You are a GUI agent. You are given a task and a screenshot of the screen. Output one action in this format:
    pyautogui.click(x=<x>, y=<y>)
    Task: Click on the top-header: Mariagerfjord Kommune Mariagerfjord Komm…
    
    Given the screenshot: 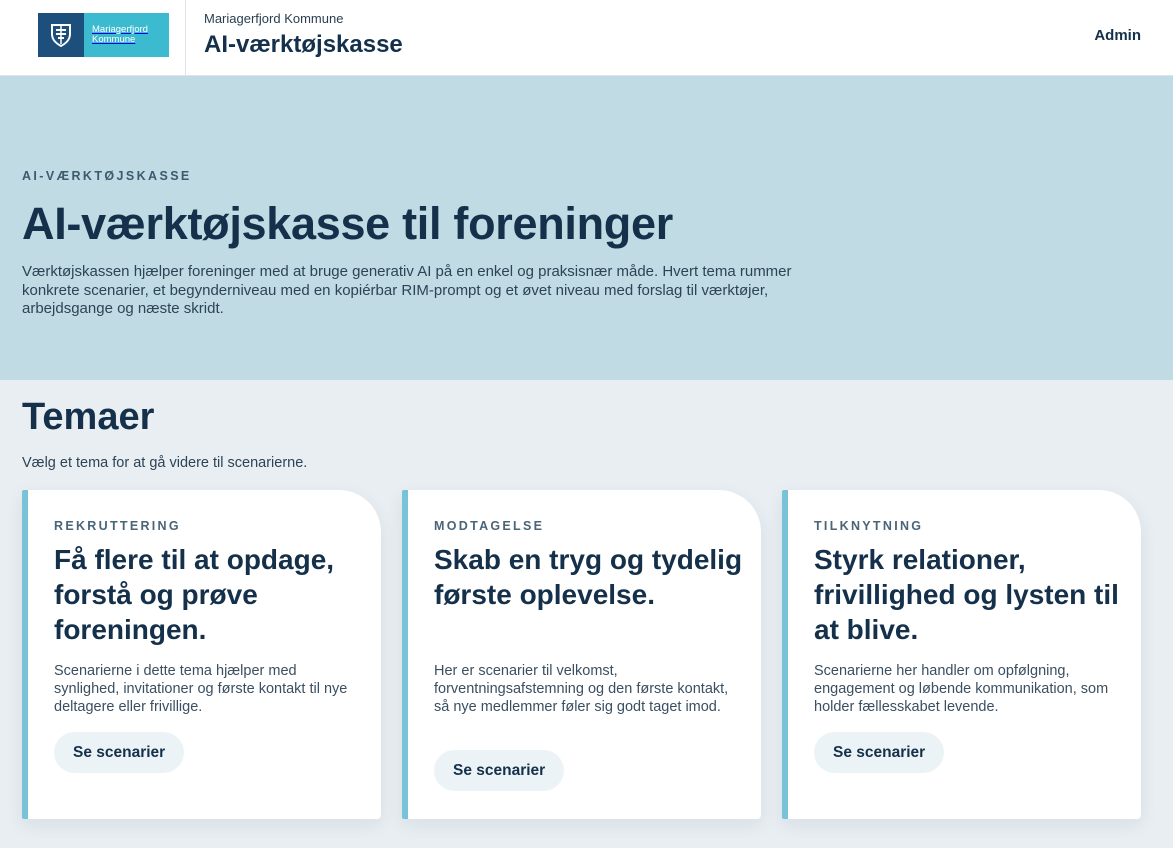 What is the action you would take?
    pyautogui.click(x=586, y=38)
    